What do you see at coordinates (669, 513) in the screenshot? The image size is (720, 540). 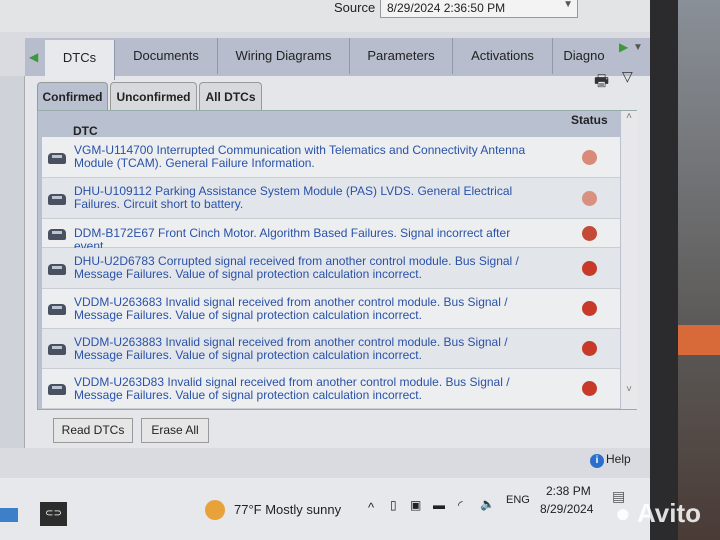 I see `watermark-text: Avito` at bounding box center [669, 513].